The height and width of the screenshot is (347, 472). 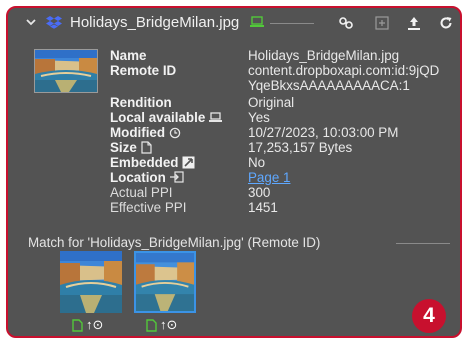 I want to click on embedded-label: Embedded, so click(x=144, y=162).